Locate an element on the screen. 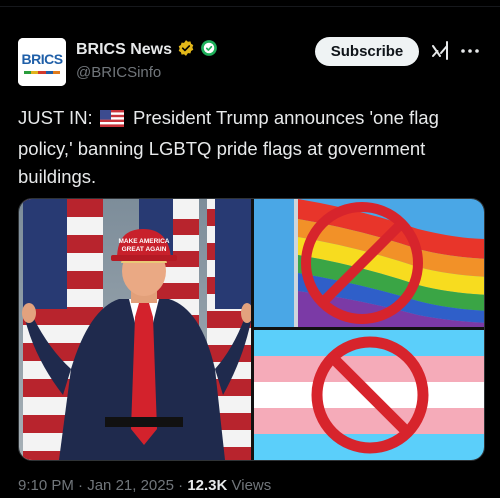 The height and width of the screenshot is (498, 500). photo-rainbow-flag-banned is located at coordinates (369, 263).